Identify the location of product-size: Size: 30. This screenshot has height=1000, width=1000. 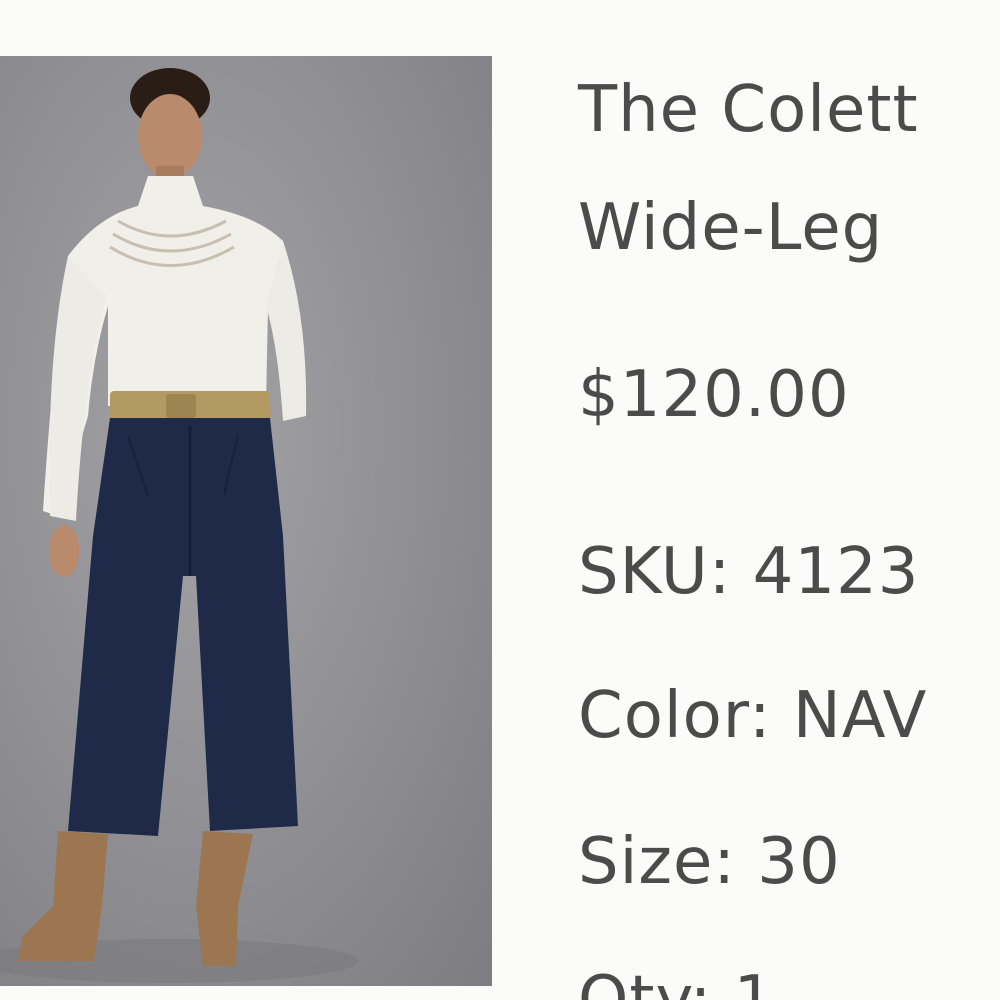
(709, 862).